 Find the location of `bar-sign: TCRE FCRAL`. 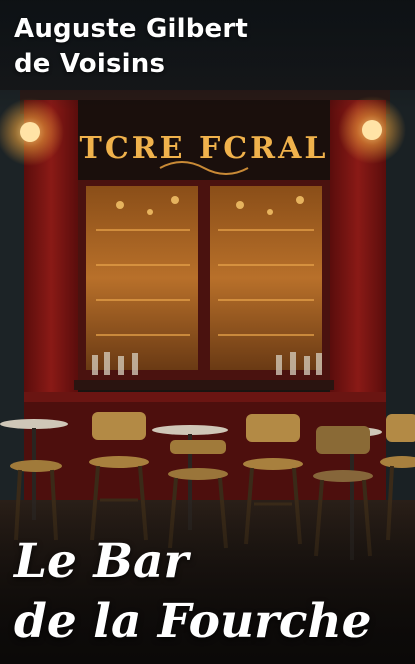

bar-sign: TCRE FCRAL is located at coordinates (204, 148).